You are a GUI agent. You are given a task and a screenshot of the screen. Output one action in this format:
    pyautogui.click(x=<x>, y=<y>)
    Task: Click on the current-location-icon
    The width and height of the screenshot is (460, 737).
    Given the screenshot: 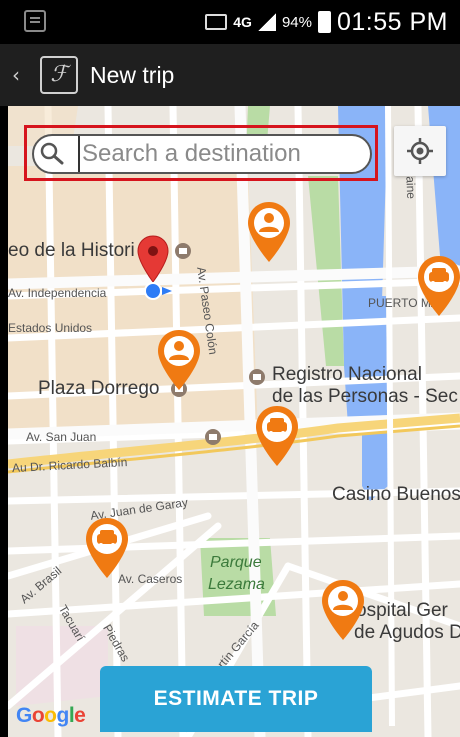 What is the action you would take?
    pyautogui.click(x=158, y=291)
    